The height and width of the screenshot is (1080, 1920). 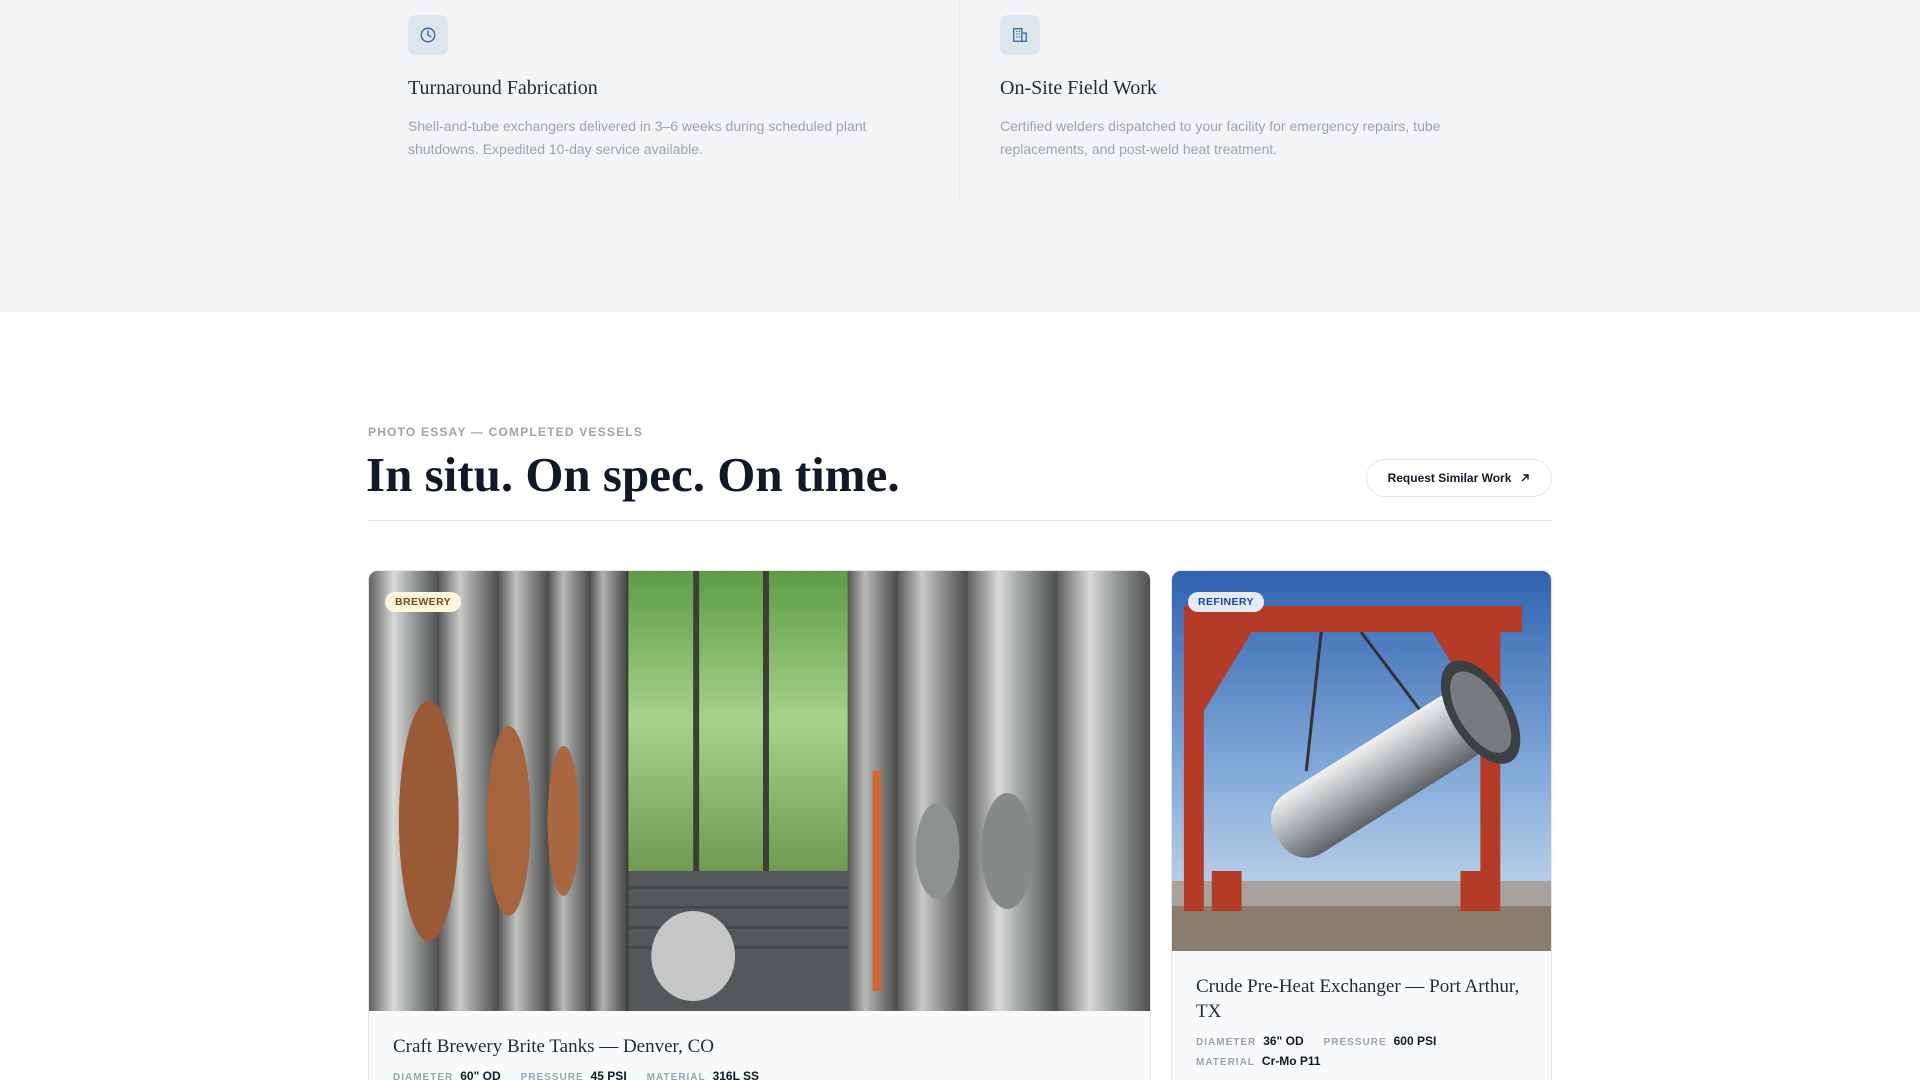 I want to click on spec-value: 60" OD, so click(x=480, y=1074).